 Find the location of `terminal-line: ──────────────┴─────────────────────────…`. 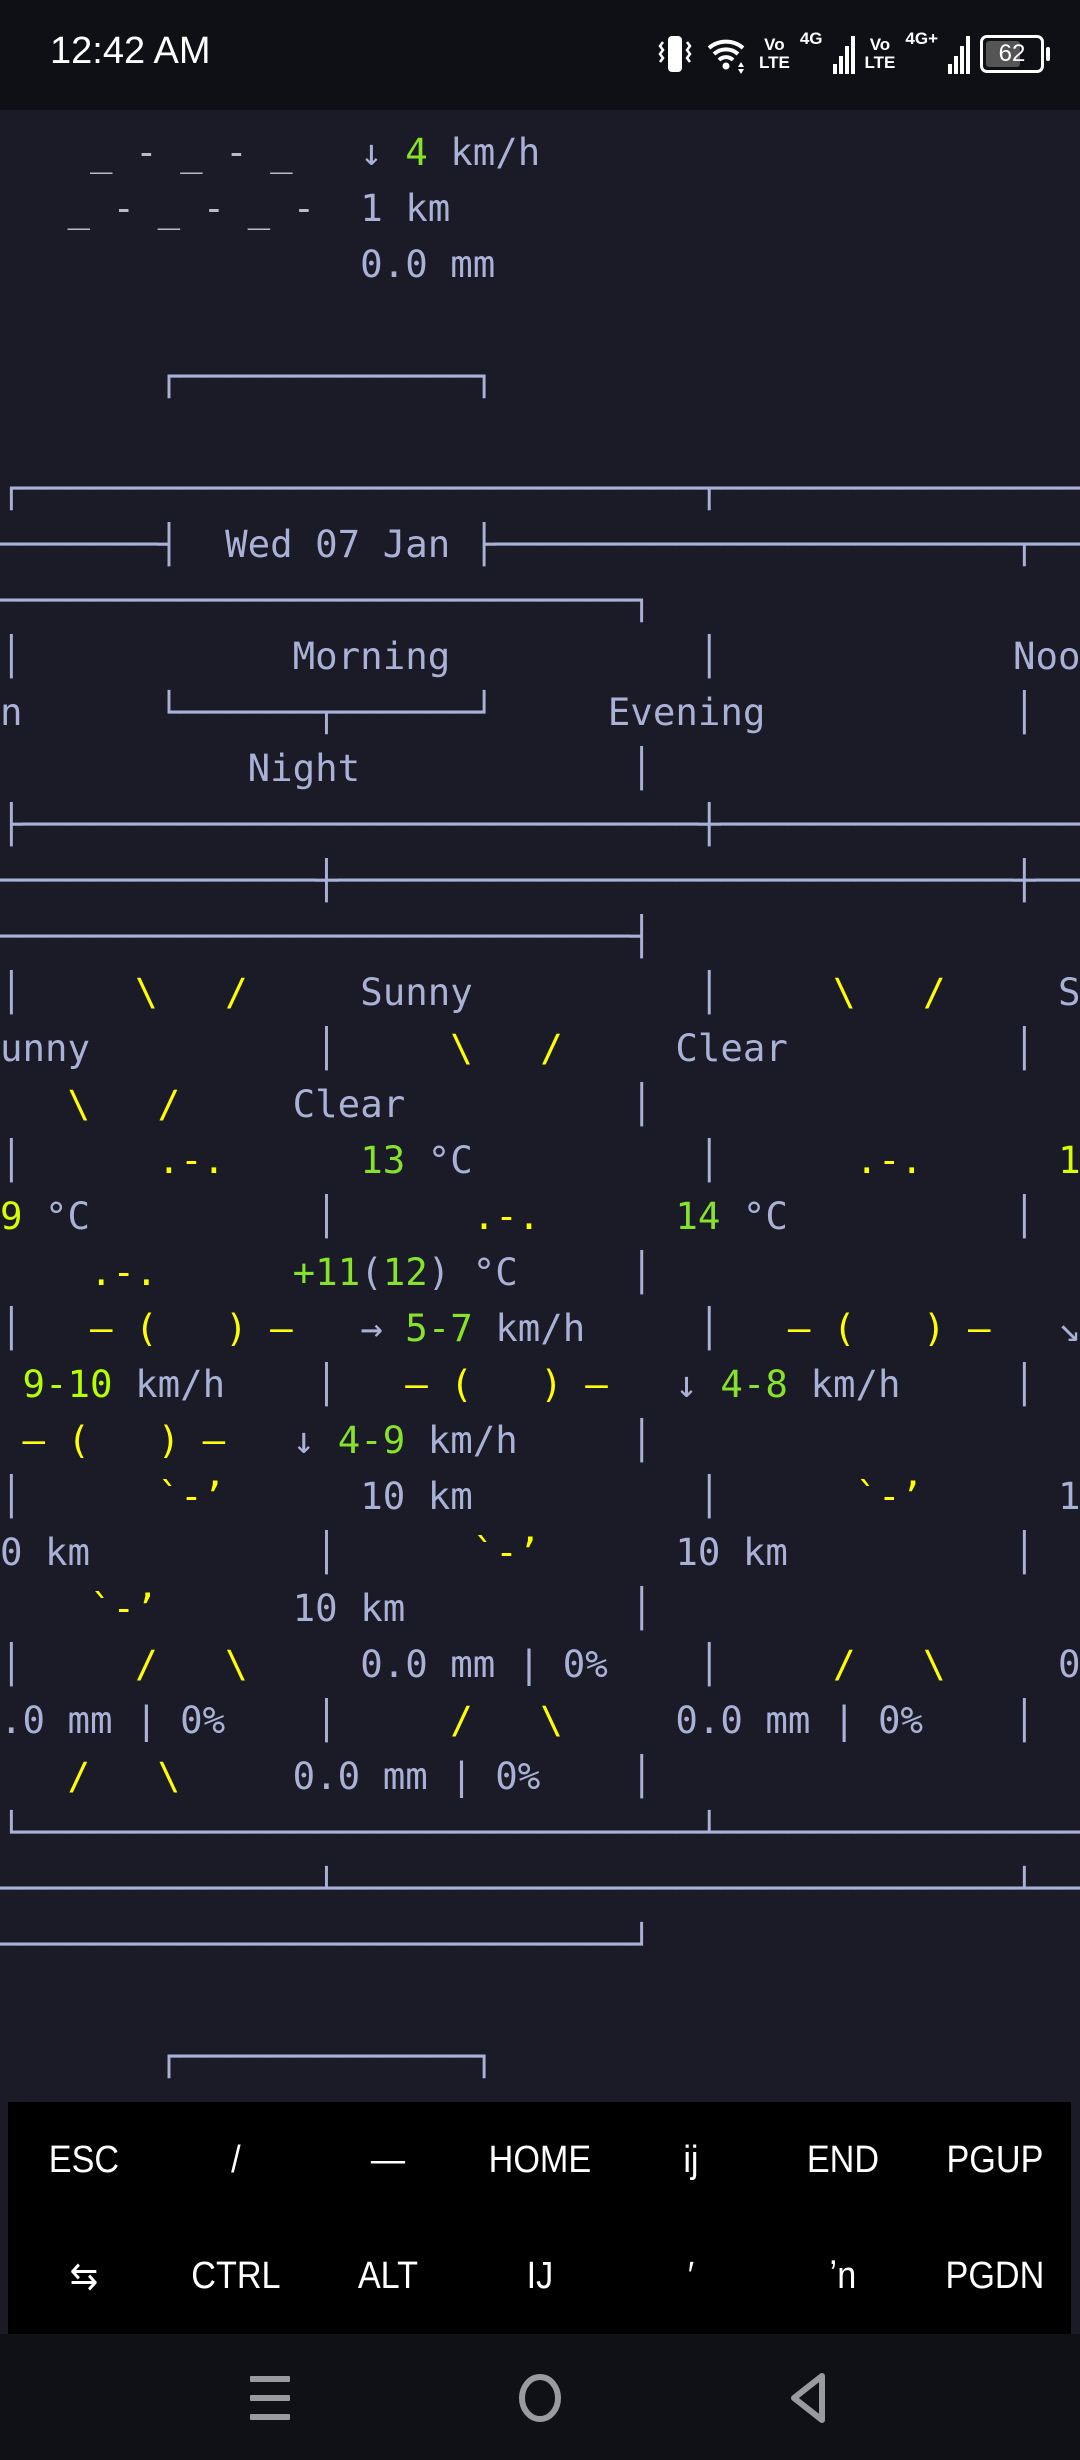

terminal-line: ──────────────┴─────────────────────────… is located at coordinates (540, 1888).